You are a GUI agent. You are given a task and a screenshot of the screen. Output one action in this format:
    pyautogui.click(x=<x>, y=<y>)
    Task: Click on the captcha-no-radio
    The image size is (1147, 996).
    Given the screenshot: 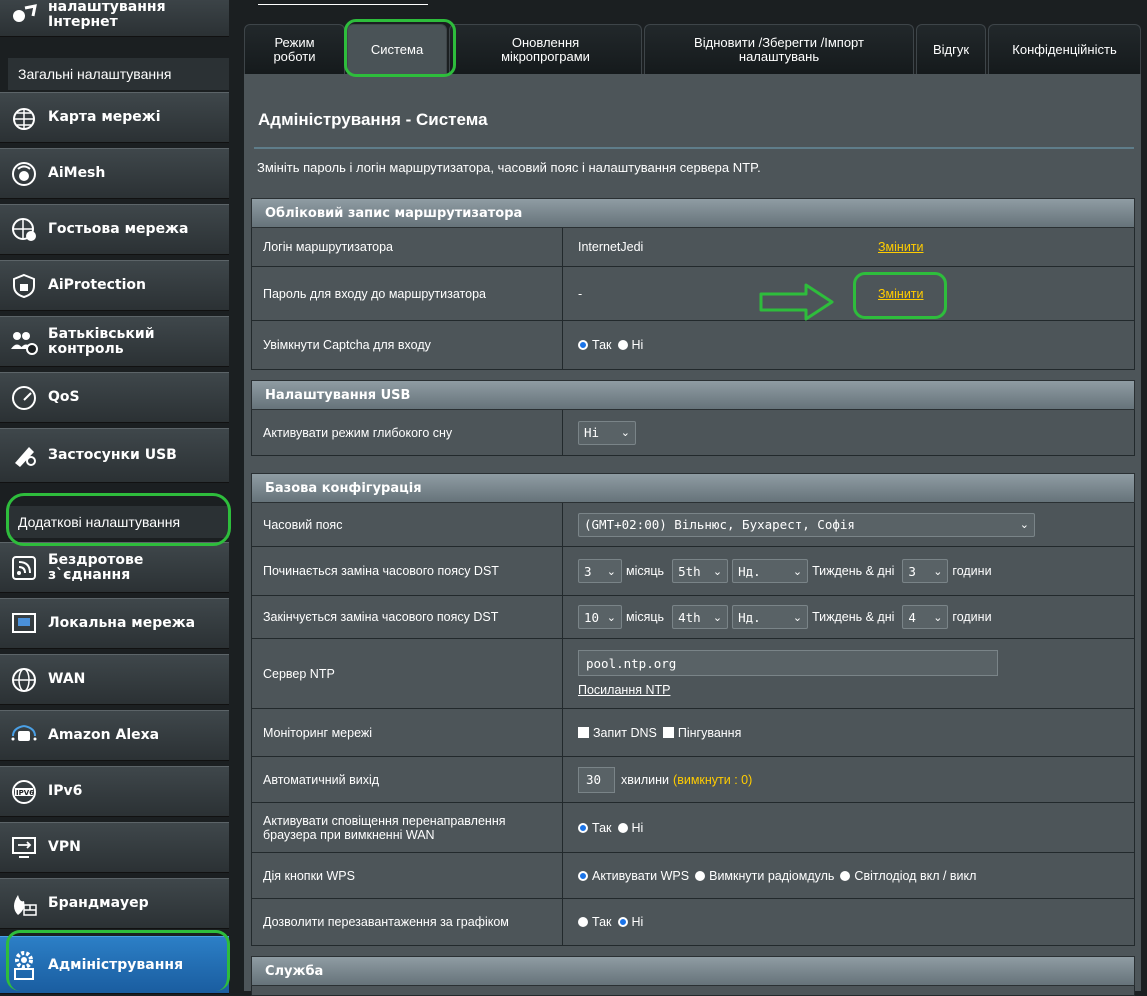 What is the action you would take?
    pyautogui.click(x=622, y=345)
    